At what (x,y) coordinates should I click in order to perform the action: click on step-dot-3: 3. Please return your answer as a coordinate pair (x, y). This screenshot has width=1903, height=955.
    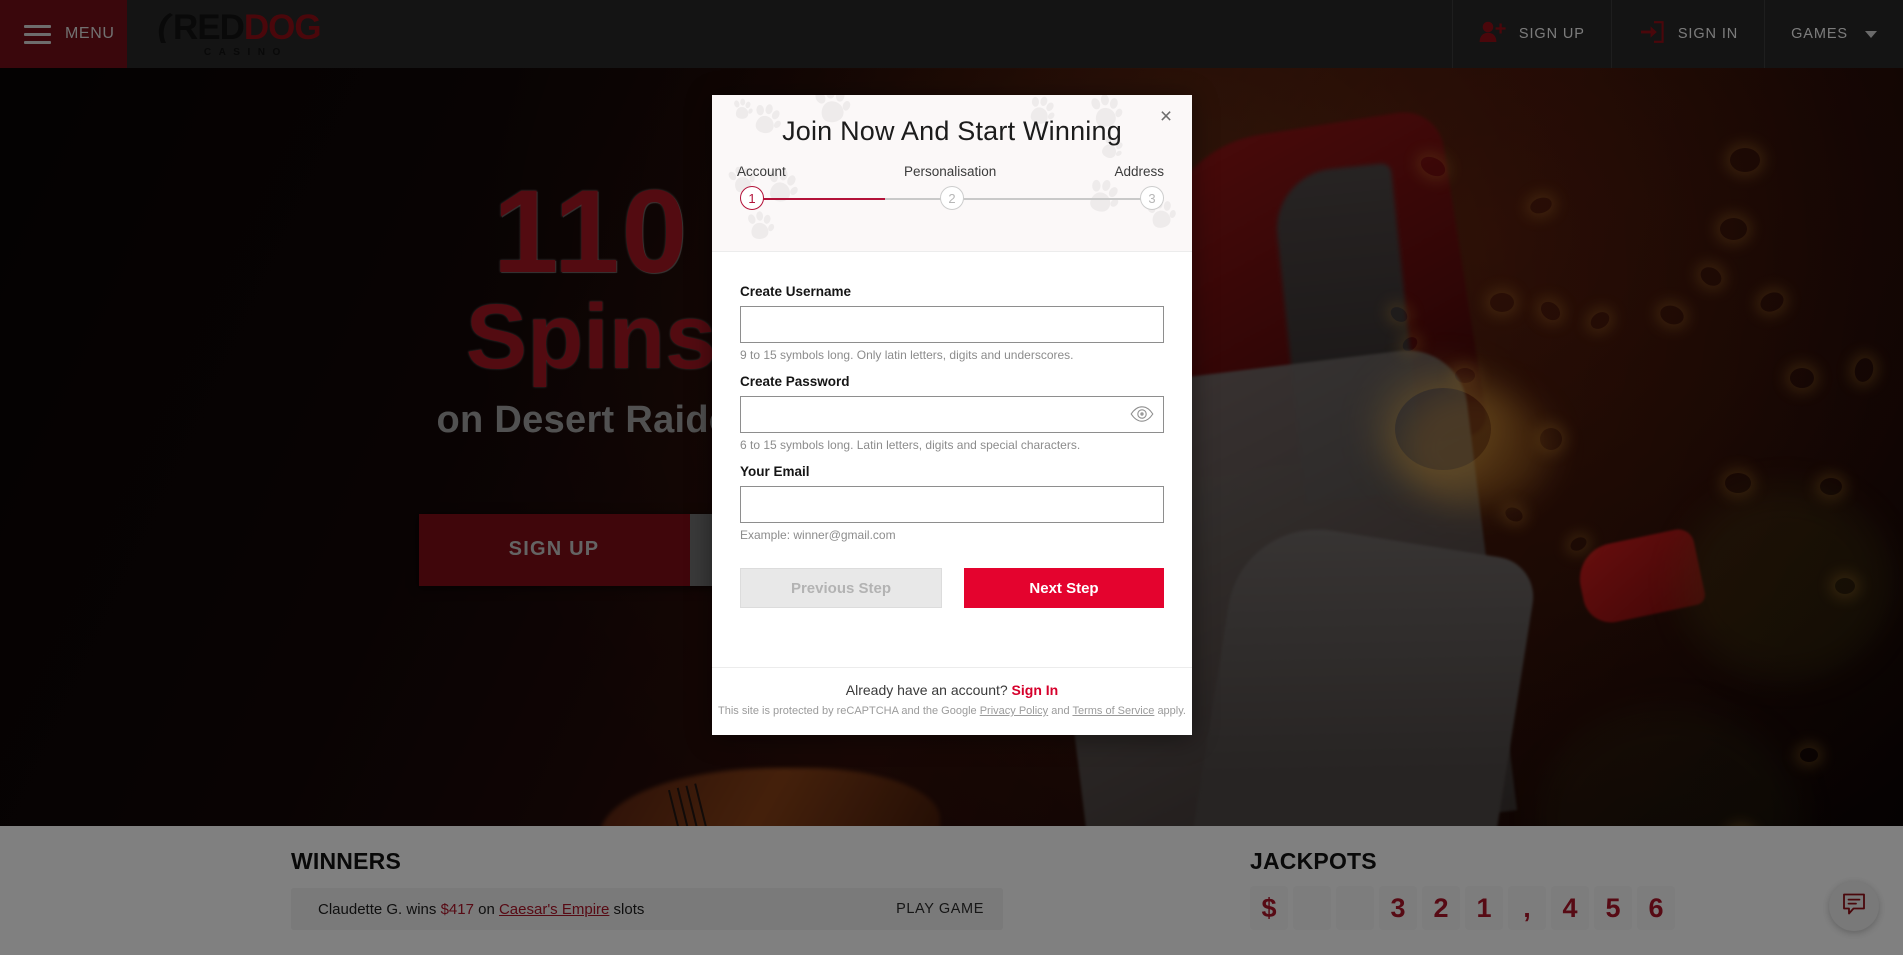
    Looking at the image, I should click on (1152, 198).